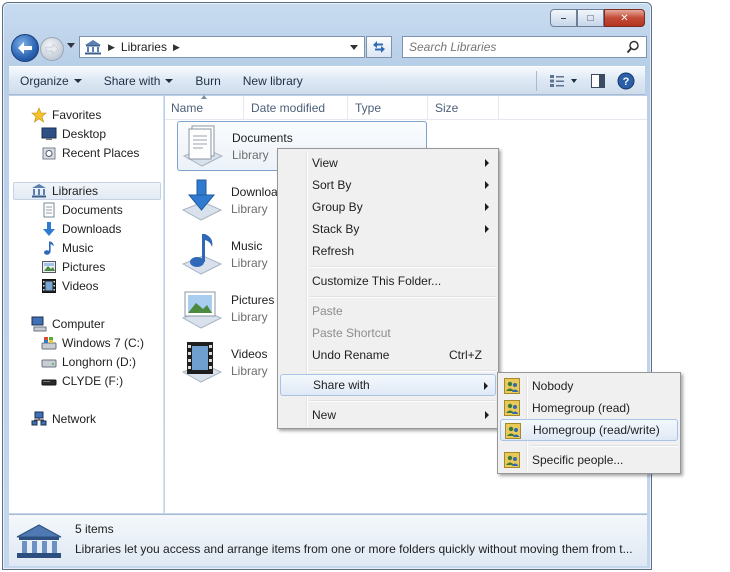  Describe the element at coordinates (44, 80) in the screenshot. I see `organize-label: Organize` at that location.